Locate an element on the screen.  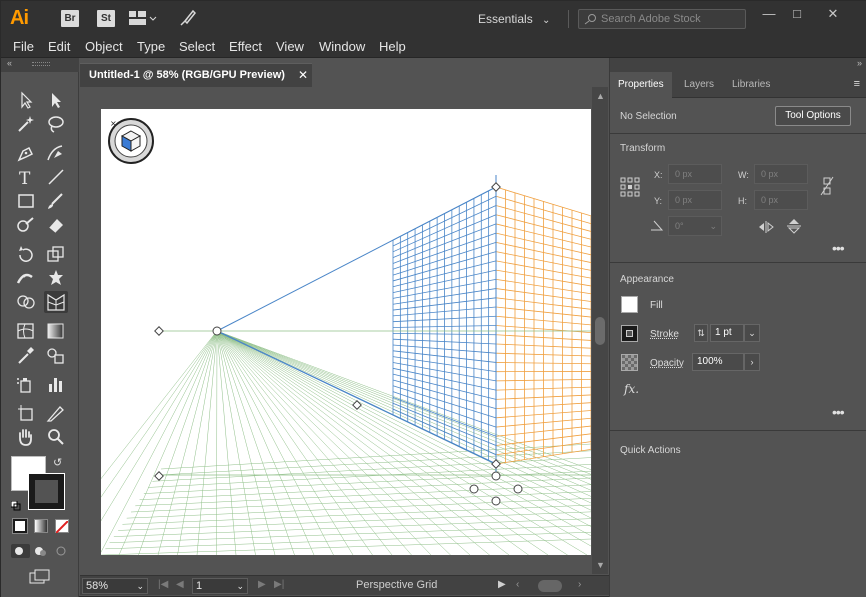
left-grid-plane-control is located at coordinates (474, 489).